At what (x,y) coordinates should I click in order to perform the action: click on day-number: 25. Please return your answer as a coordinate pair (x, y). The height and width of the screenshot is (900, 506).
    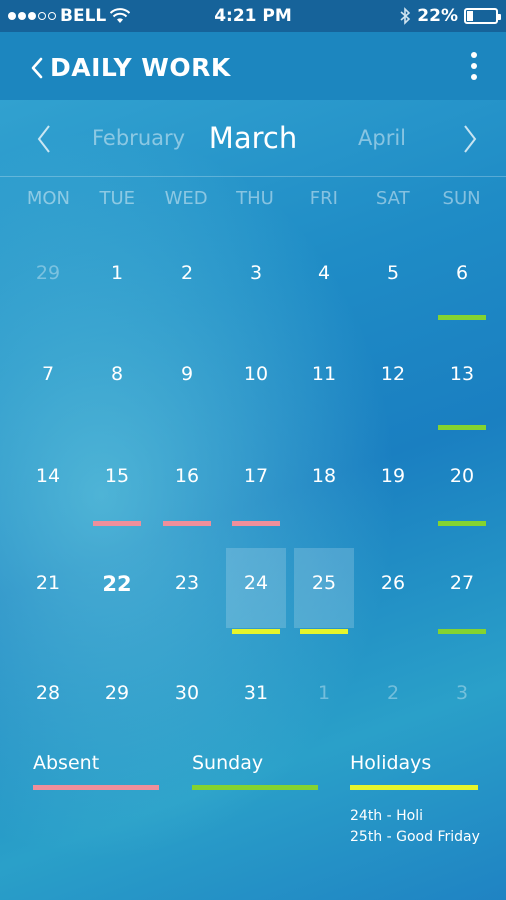
    Looking at the image, I should click on (324, 583).